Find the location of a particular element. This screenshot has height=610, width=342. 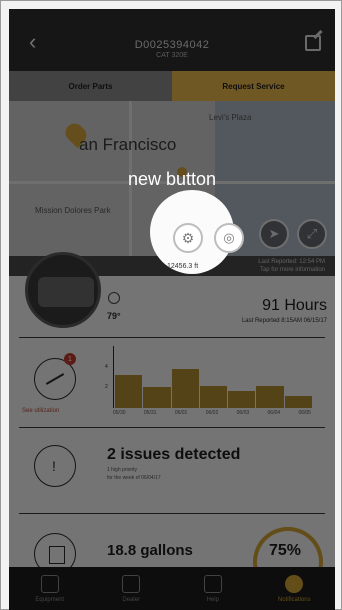

service-button-icon: ⚙ is located at coordinates (188, 238).